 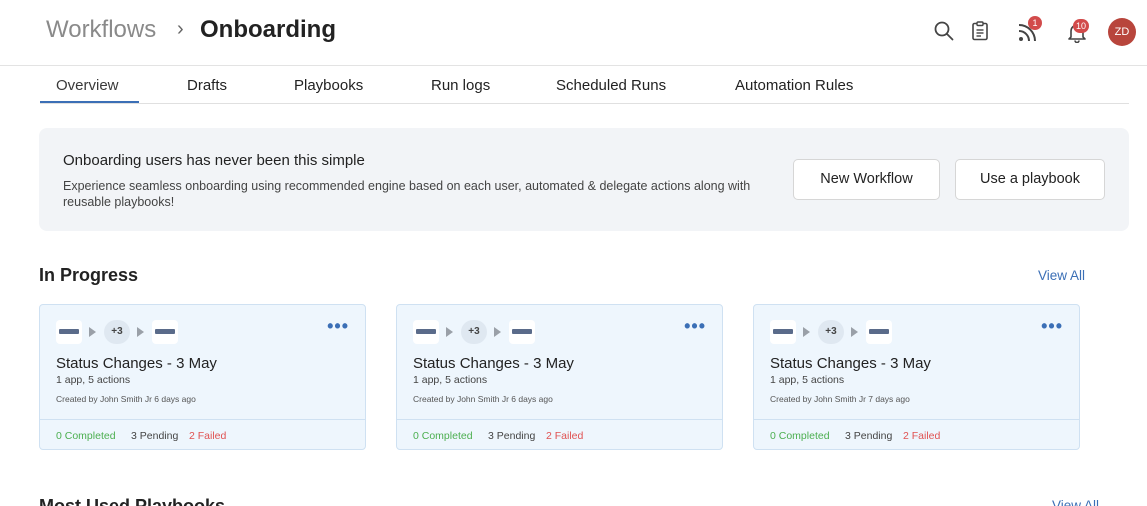 What do you see at coordinates (611, 85) in the screenshot?
I see `tab-scheduled-runs: Scheduled Runs` at bounding box center [611, 85].